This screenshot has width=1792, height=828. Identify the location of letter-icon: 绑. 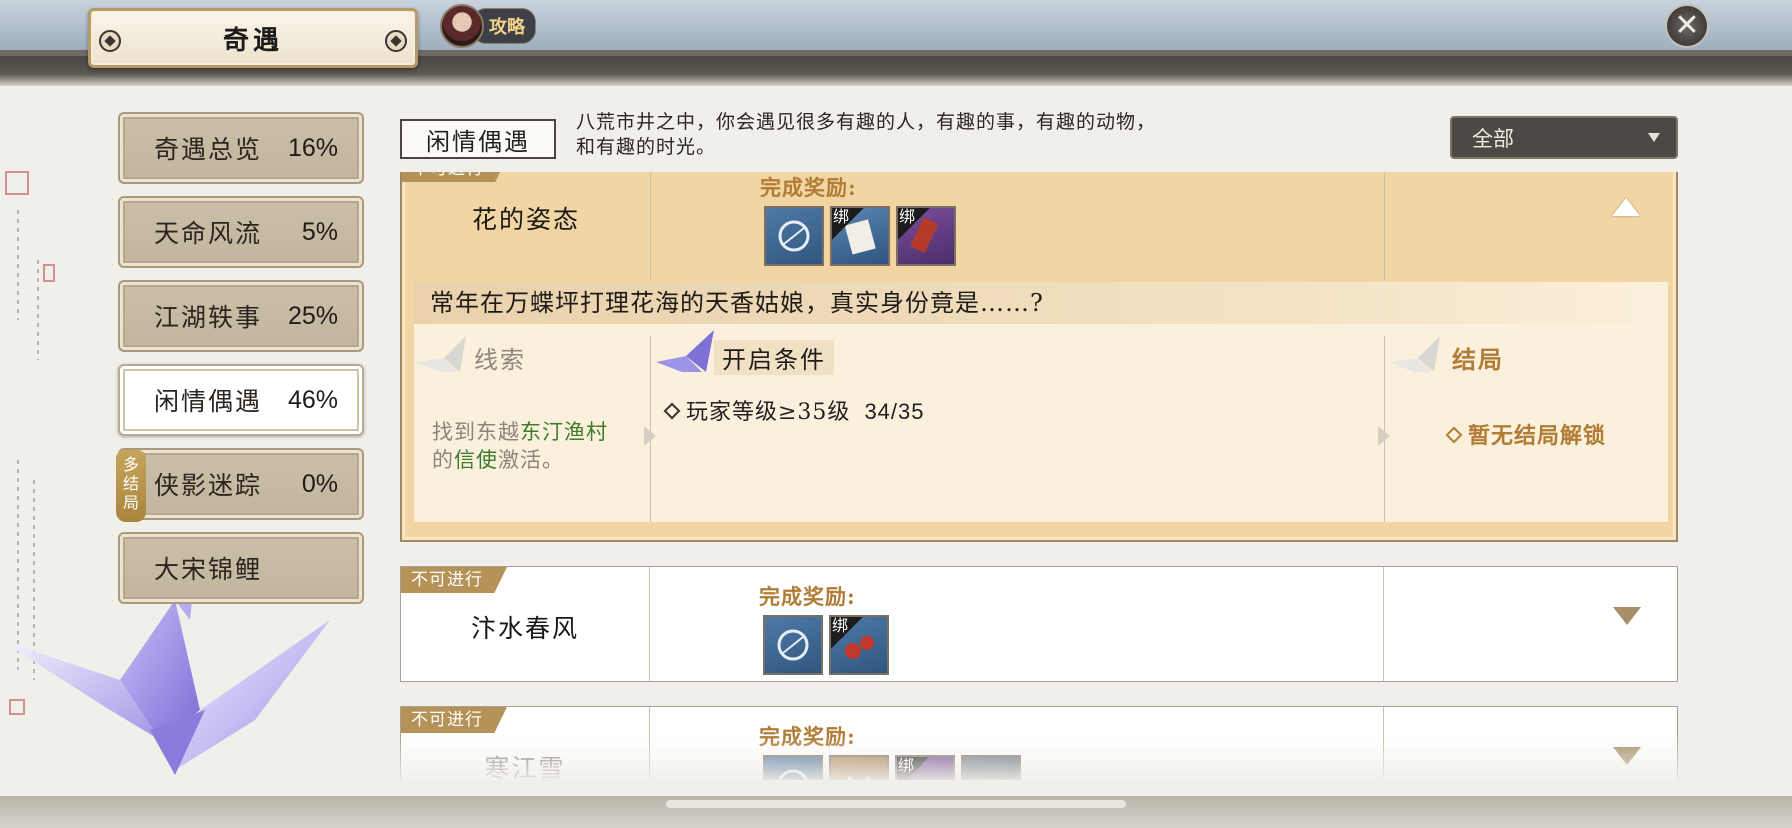
(860, 236).